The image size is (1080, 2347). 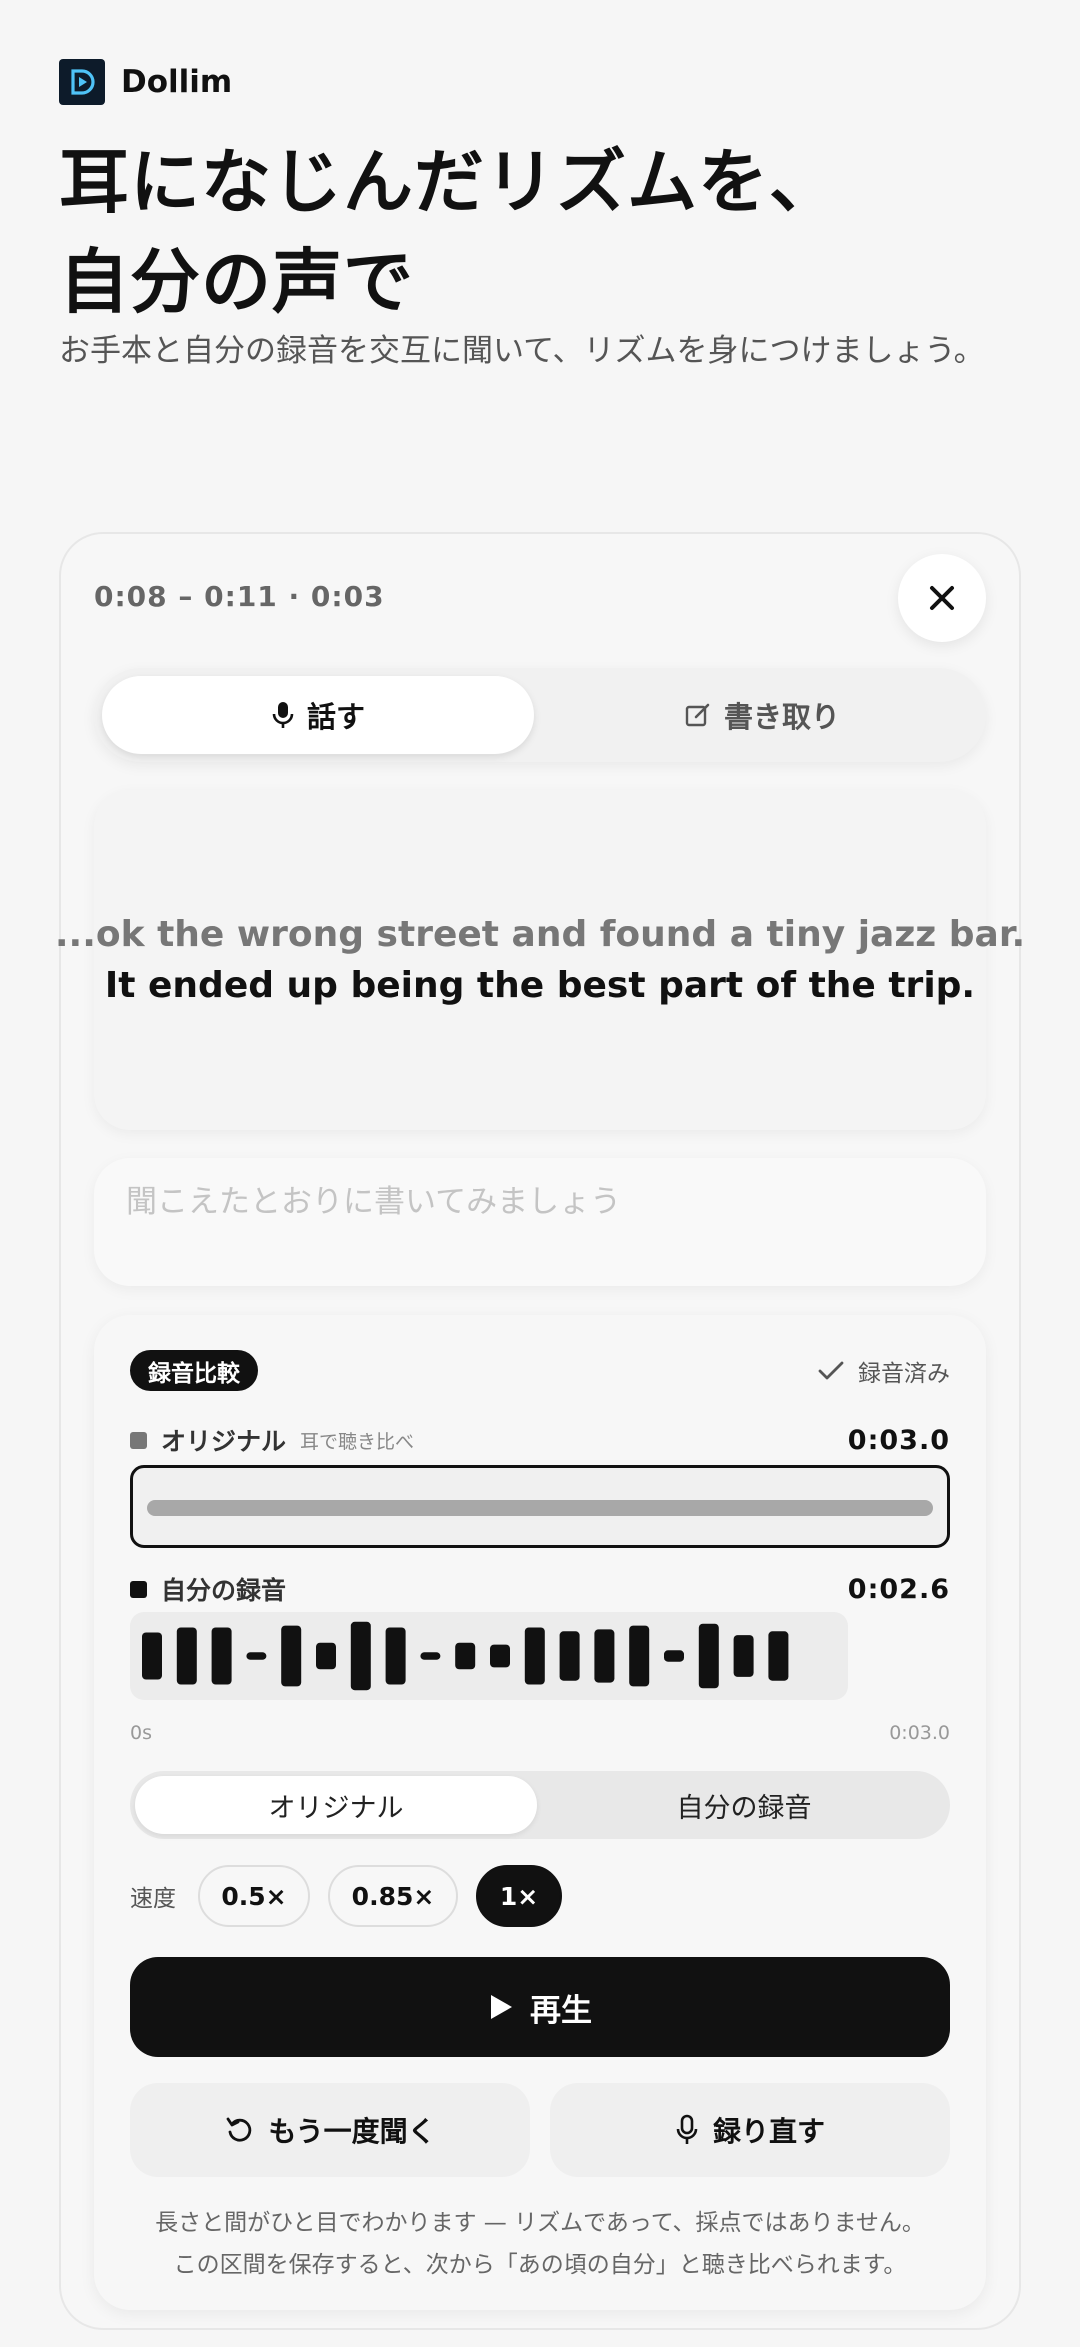 I want to click on dictation-box, so click(x=540, y=1222).